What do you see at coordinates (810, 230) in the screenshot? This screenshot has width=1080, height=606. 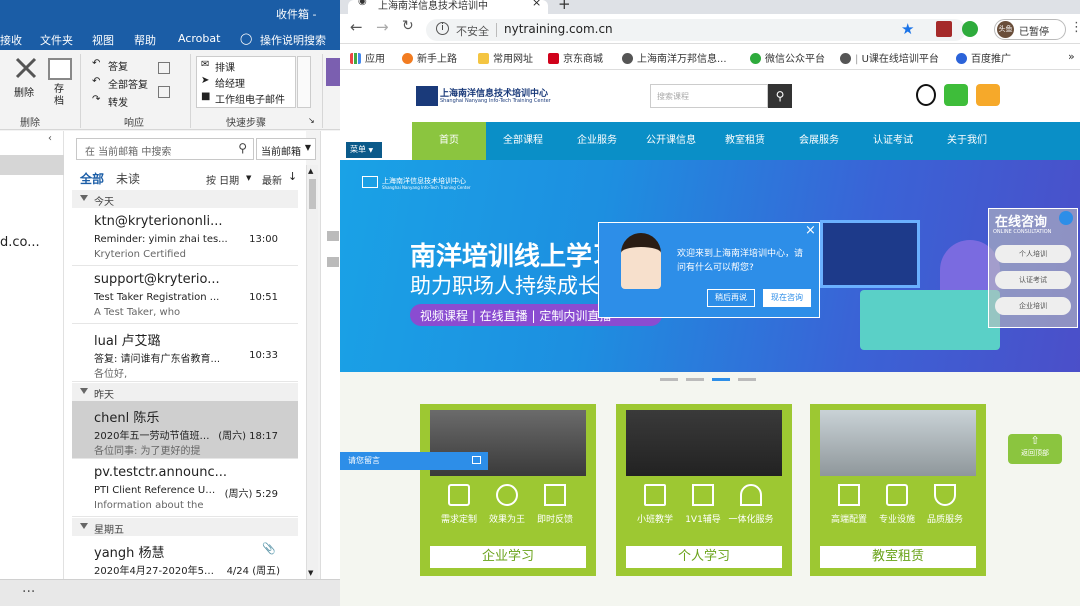 I see `close-icon: ×` at bounding box center [810, 230].